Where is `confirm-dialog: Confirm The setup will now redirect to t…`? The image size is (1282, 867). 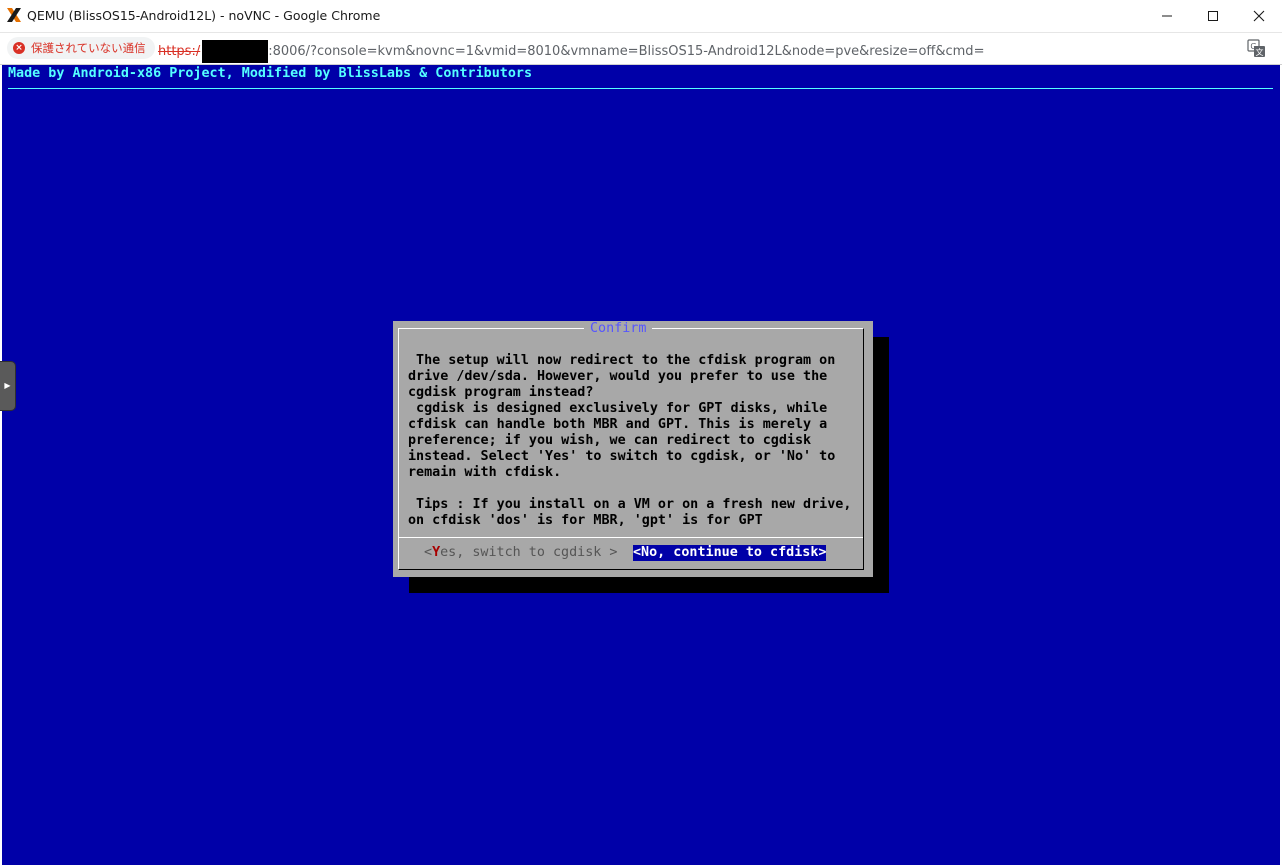 confirm-dialog: Confirm The setup will now redirect to t… is located at coordinates (633, 449).